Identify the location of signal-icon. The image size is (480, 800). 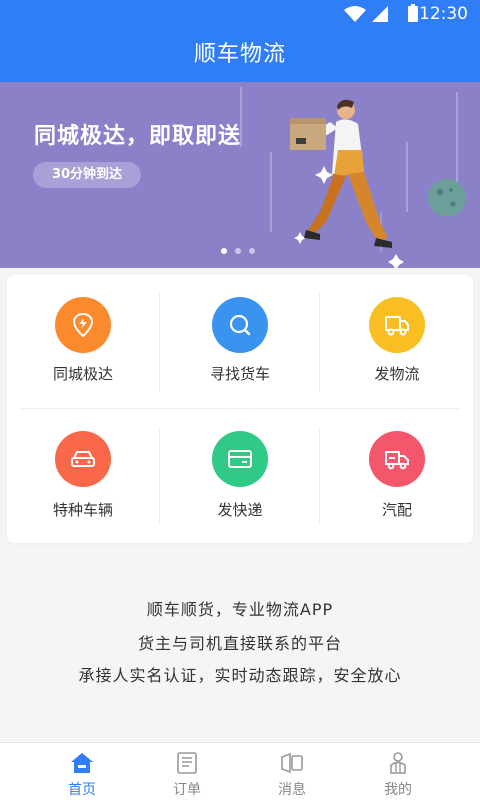
(380, 14).